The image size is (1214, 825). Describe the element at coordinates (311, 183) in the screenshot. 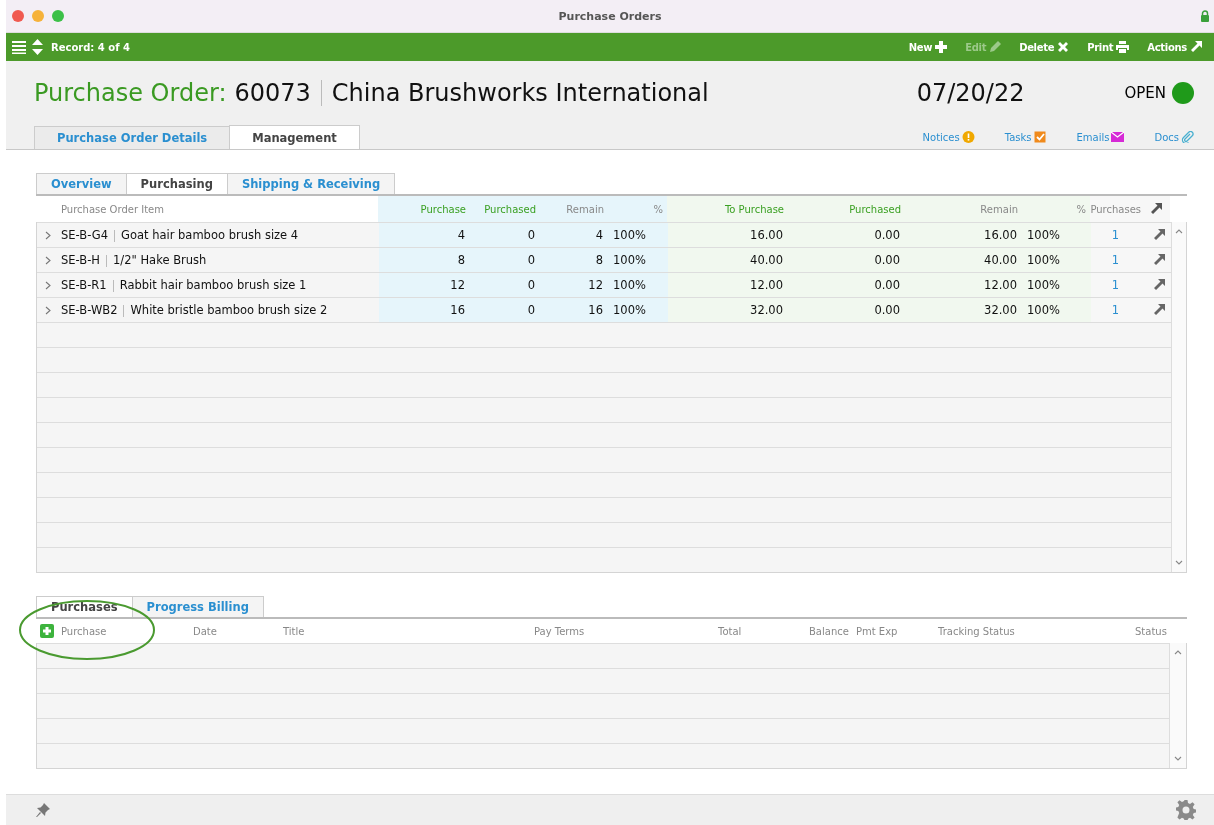

I see `tab: Shipping & Receiving` at that location.